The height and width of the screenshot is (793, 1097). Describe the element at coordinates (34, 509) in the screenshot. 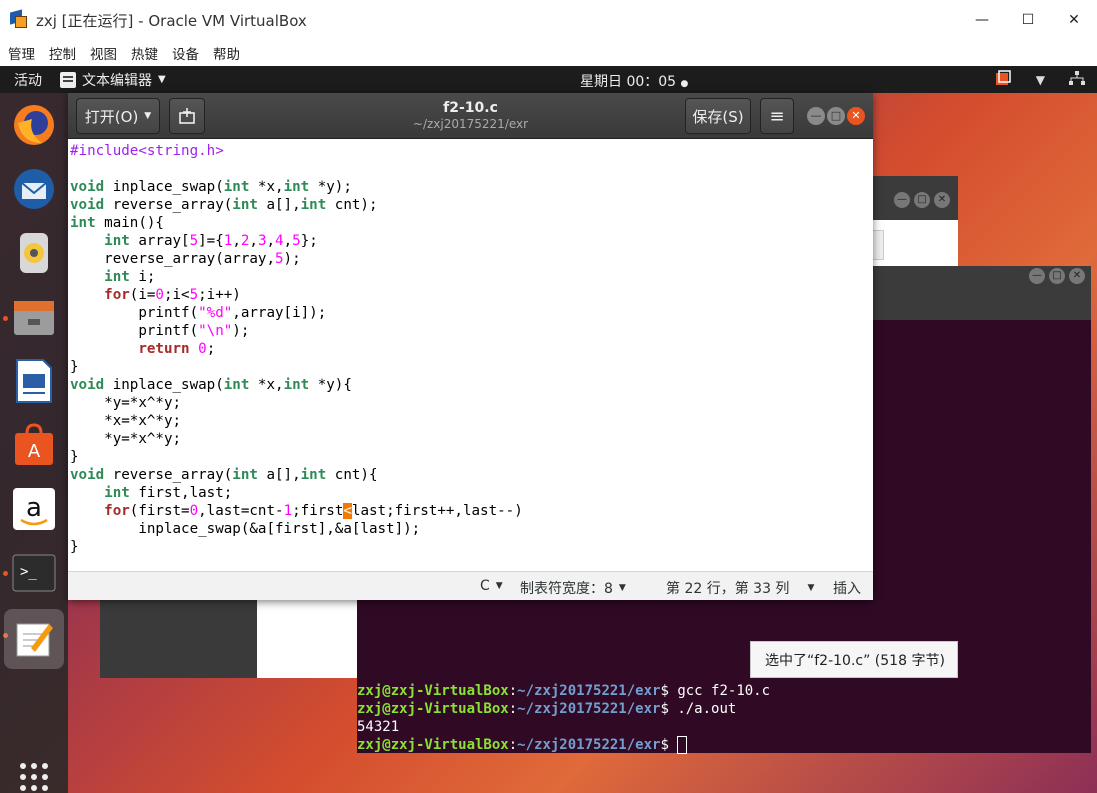

I see `amazon-icon: a` at that location.